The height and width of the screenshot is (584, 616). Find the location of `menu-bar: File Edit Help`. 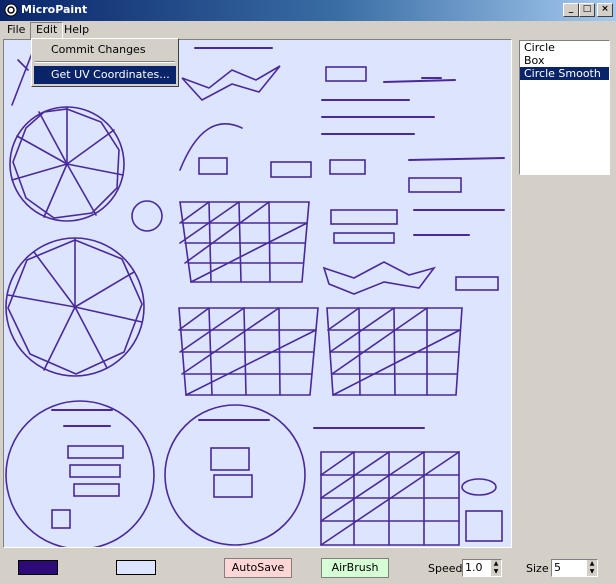

menu-bar: File Edit Help is located at coordinates (308, 30).